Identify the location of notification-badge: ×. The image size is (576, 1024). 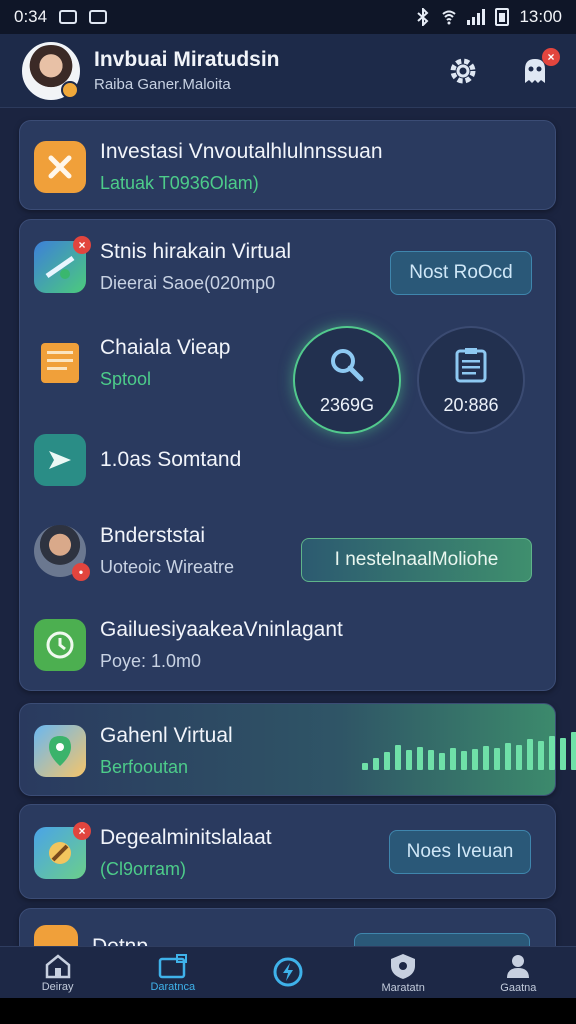
(551, 56).